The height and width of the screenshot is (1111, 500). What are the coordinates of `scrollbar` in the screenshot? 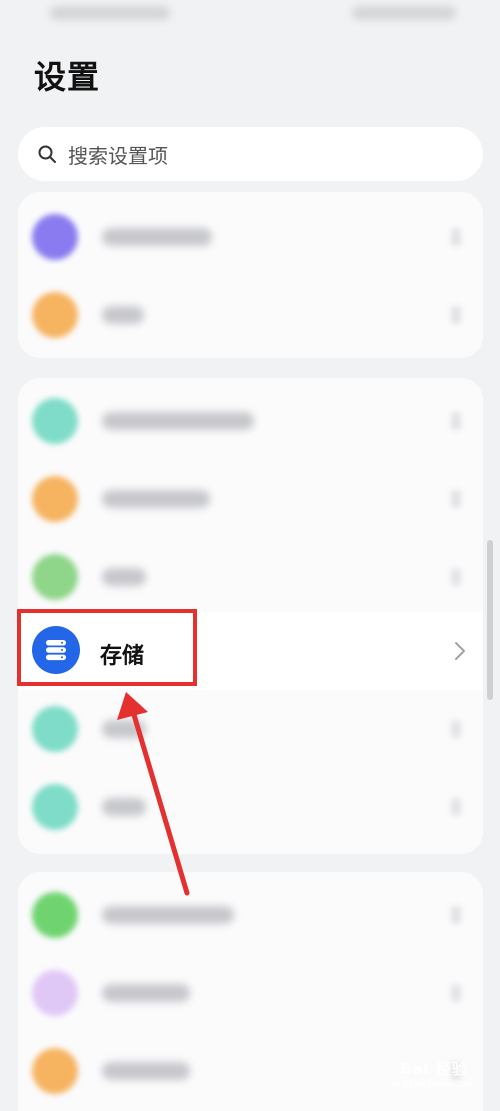 It's located at (490, 620).